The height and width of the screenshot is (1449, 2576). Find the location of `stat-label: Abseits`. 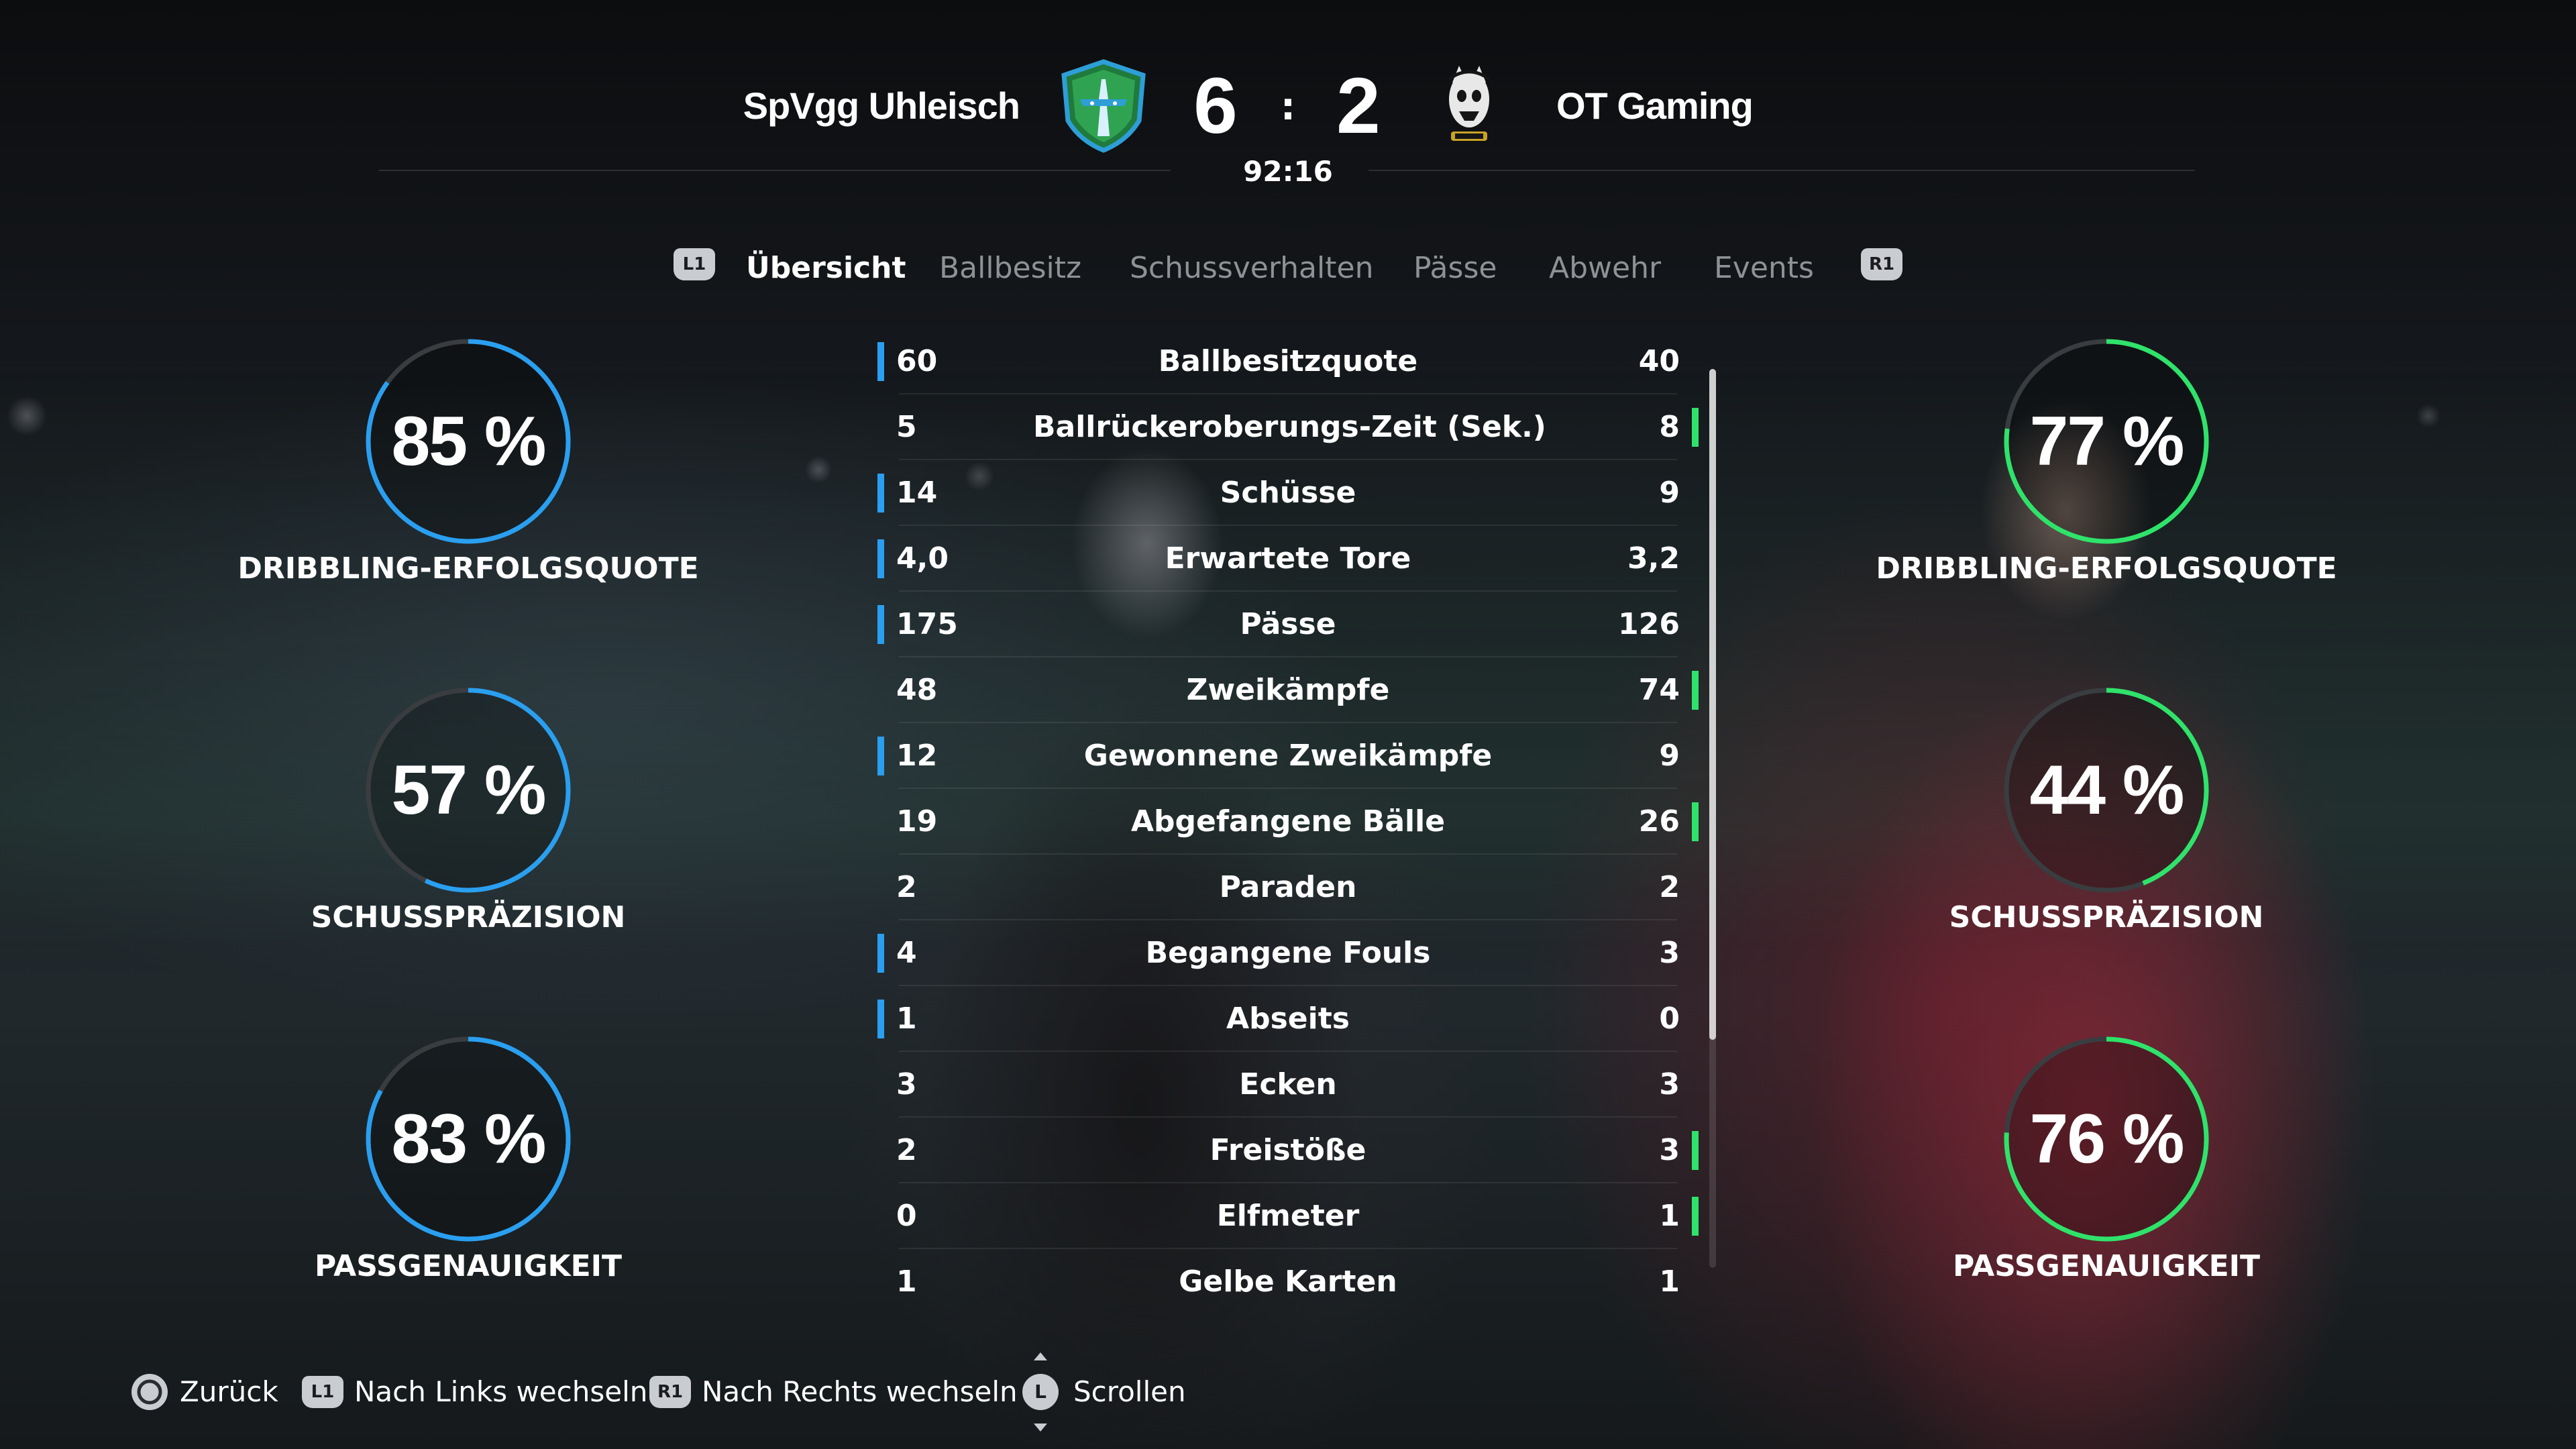

stat-label: Abseits is located at coordinates (1288, 1019).